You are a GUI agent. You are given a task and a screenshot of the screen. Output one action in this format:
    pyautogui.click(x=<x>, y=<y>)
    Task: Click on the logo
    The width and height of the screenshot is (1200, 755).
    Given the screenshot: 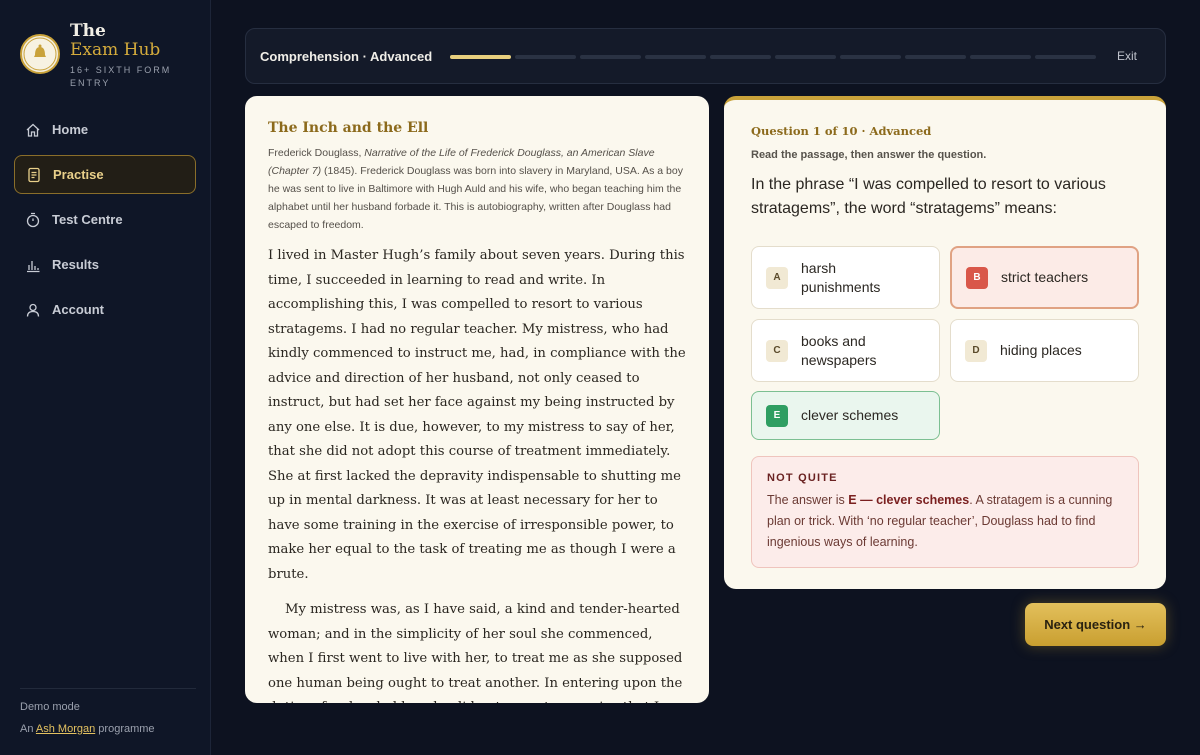 What is the action you would take?
    pyautogui.click(x=40, y=54)
    